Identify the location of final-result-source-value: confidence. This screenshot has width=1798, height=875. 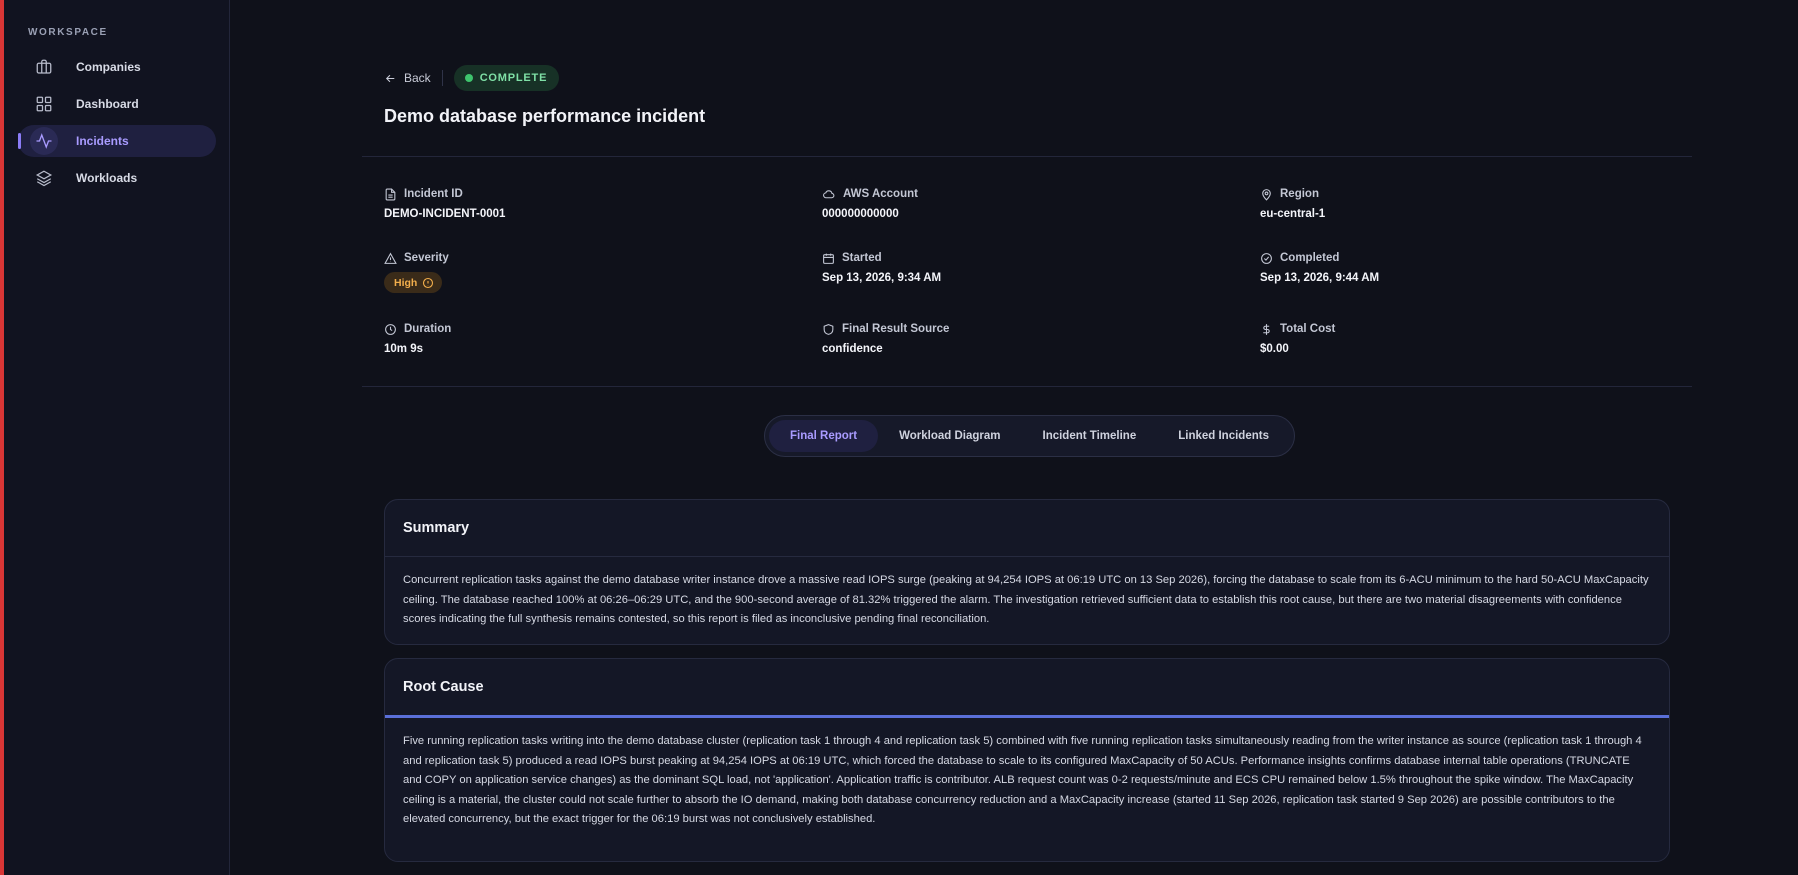
(852, 349).